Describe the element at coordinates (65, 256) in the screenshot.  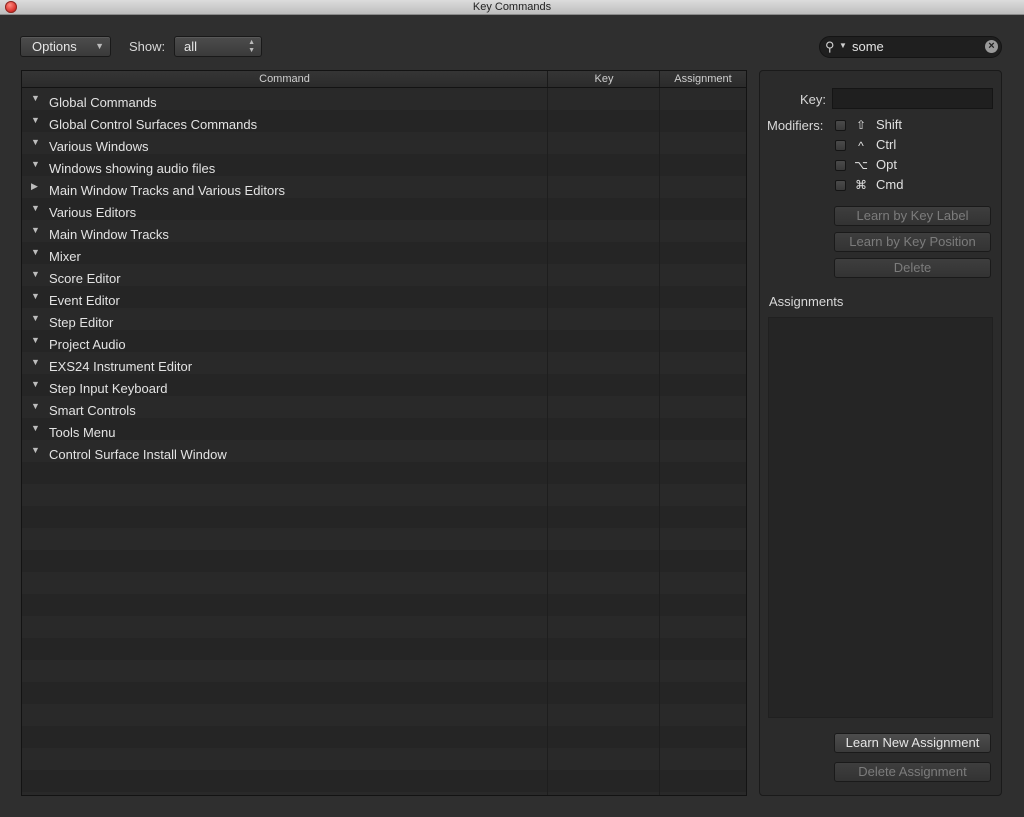
I see `command-group-name: Mixer` at that location.